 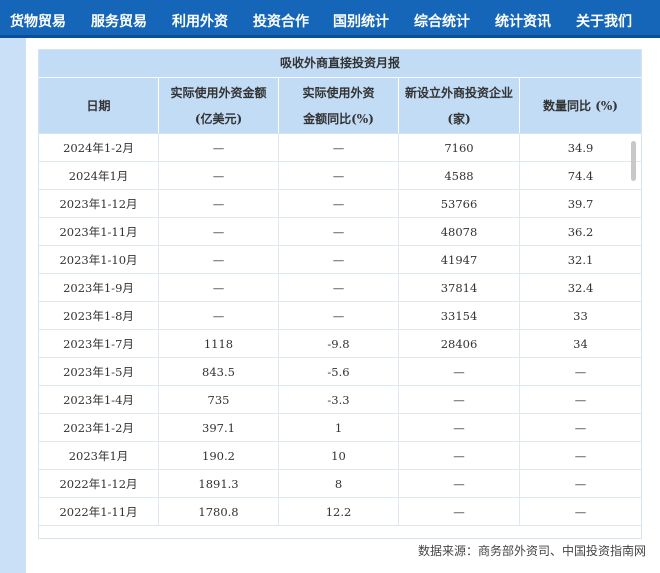 I want to click on cell-amount-yoy: 8, so click(x=339, y=483).